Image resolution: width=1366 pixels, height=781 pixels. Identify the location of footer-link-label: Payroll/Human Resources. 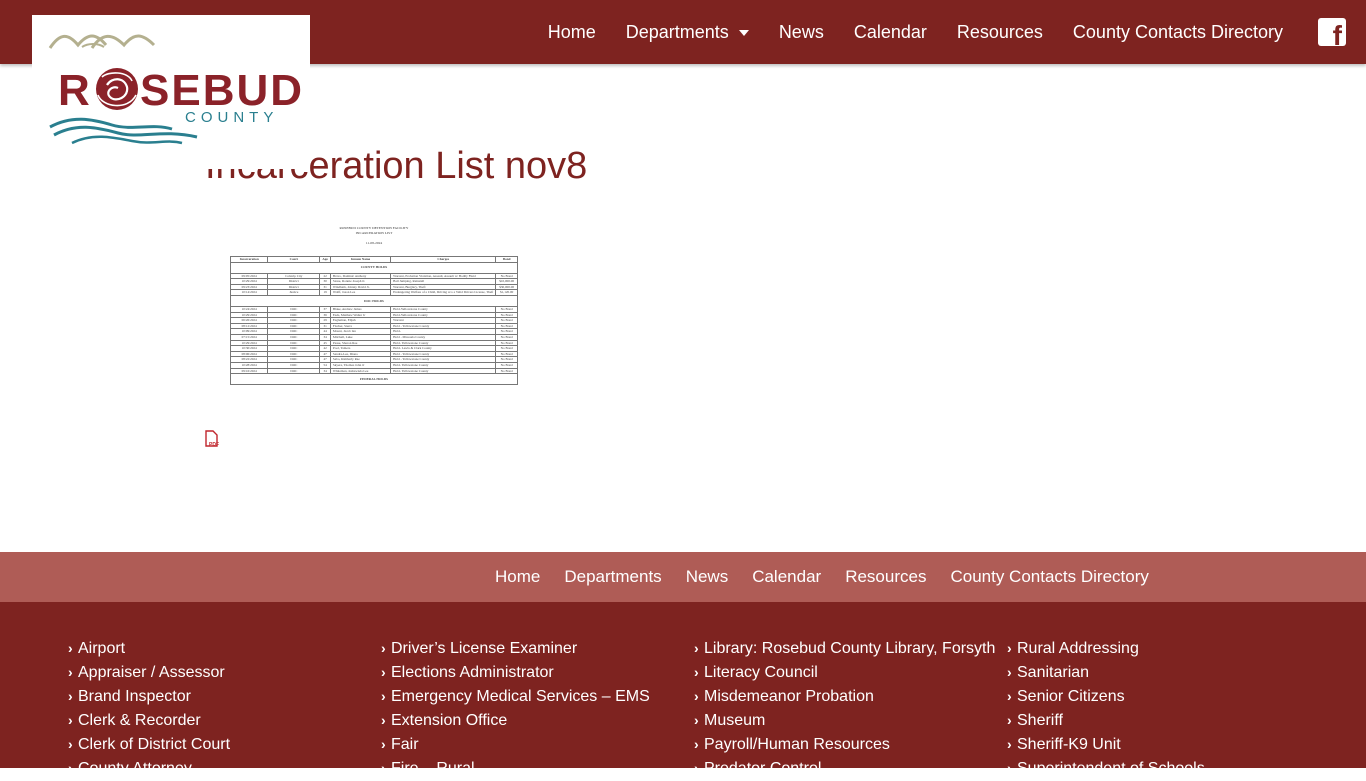
(797, 744).